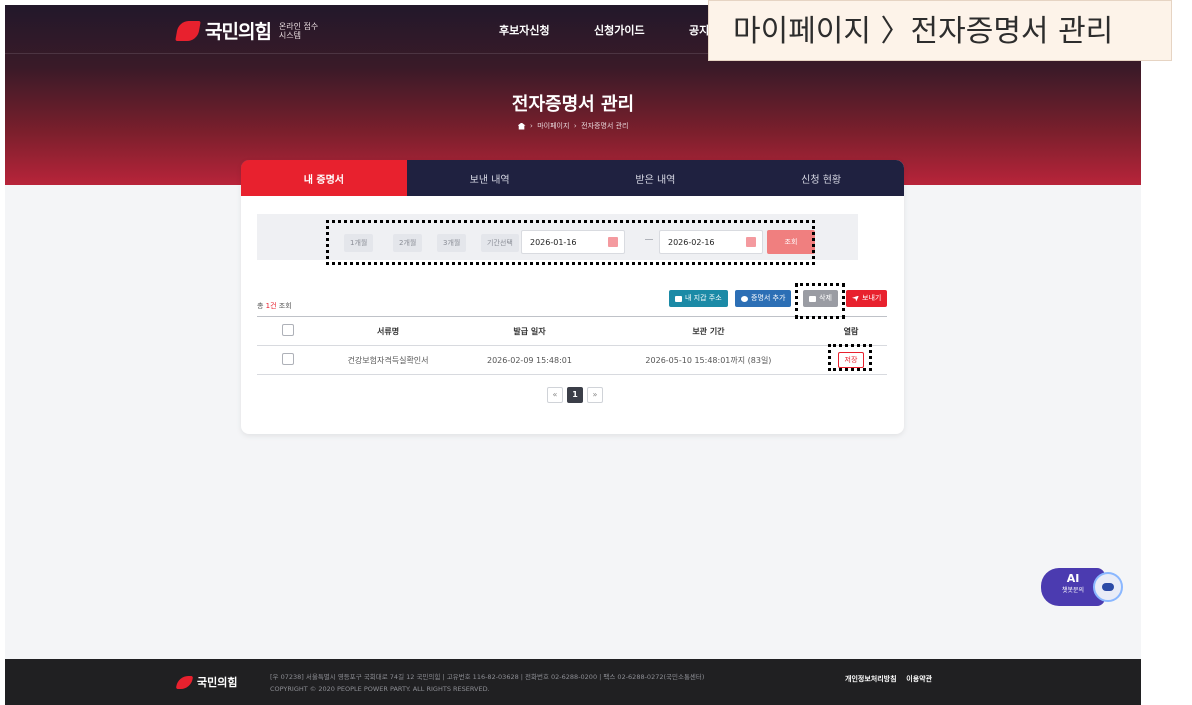 The width and height of the screenshot is (1192, 705). I want to click on wallet-address-label: 내 지갑 주소, so click(703, 298).